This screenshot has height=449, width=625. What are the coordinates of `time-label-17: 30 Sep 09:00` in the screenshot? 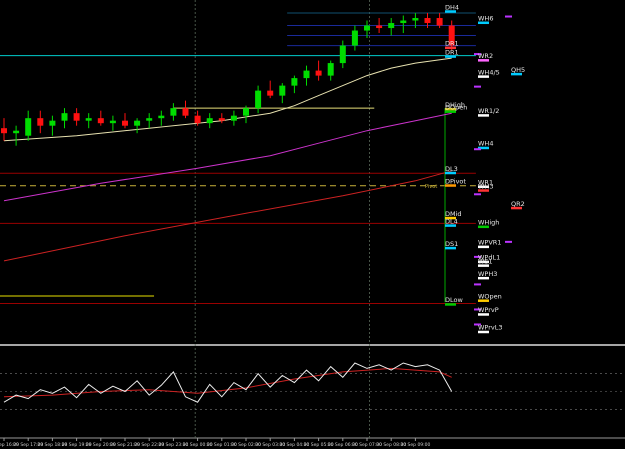 It's located at (415, 445).